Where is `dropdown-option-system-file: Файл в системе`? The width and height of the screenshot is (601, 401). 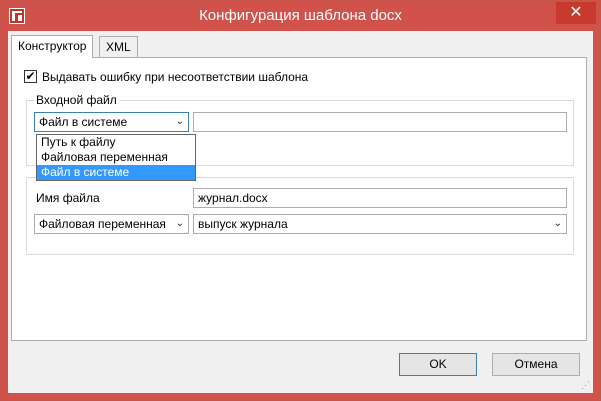
dropdown-option-system-file: Файл в системе is located at coordinates (116, 172).